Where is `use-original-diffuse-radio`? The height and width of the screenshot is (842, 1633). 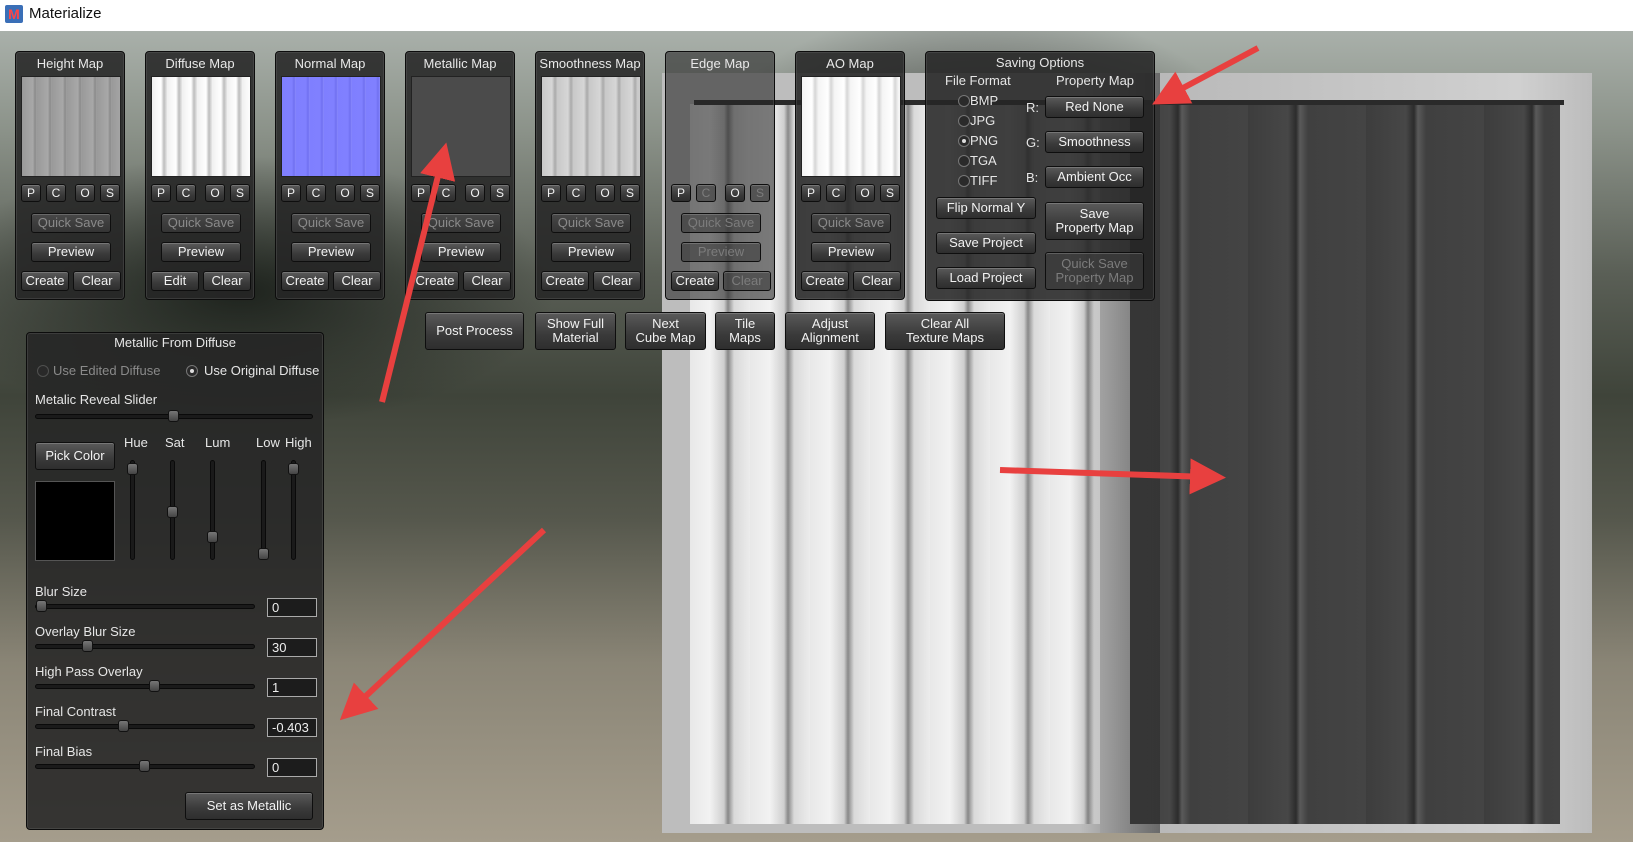 use-original-diffuse-radio is located at coordinates (192, 371).